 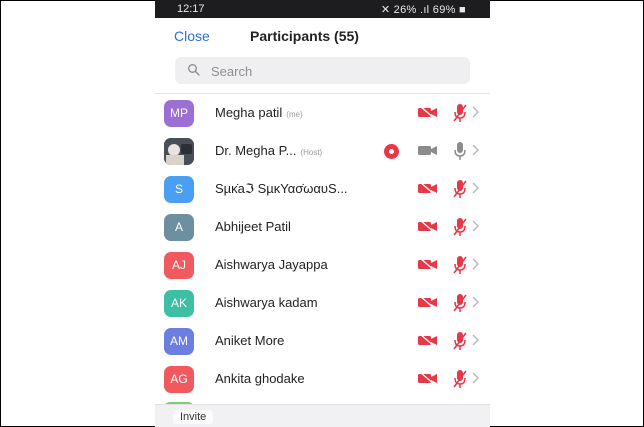 I want to click on participant-row: AJ Aishwarya Jayappa, so click(x=322, y=265).